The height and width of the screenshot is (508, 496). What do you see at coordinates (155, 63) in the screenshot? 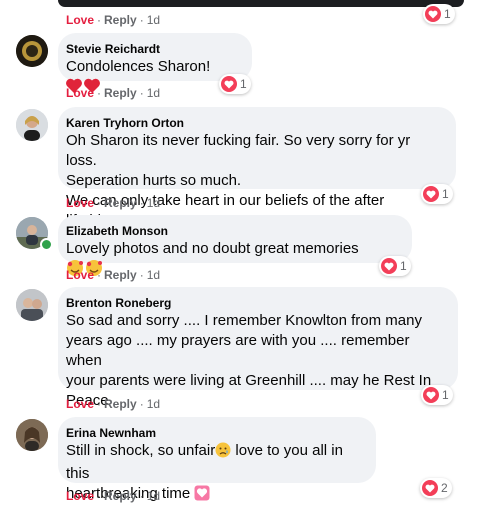
I see `comment-bubble: Stevie Reichardt Condolences Sharon!` at bounding box center [155, 63].